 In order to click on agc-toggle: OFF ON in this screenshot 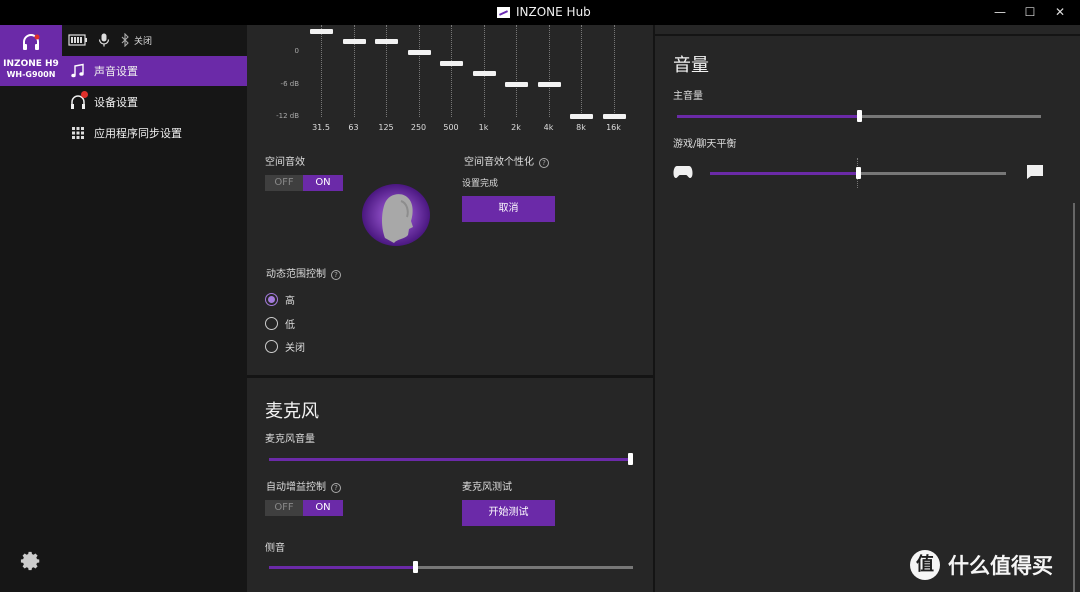, I will do `click(304, 508)`.